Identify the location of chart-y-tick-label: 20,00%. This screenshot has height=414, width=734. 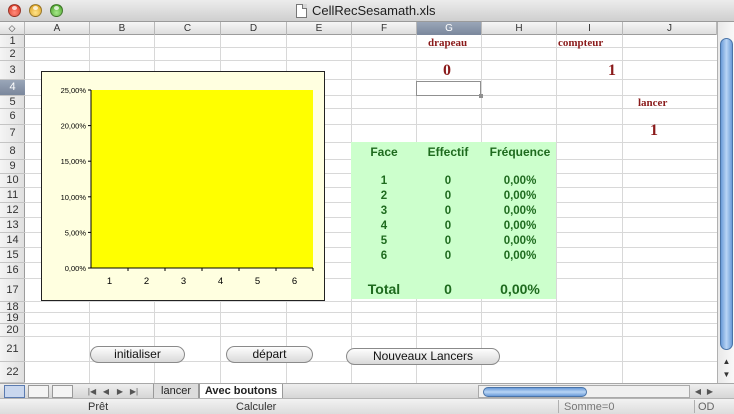
(74, 126).